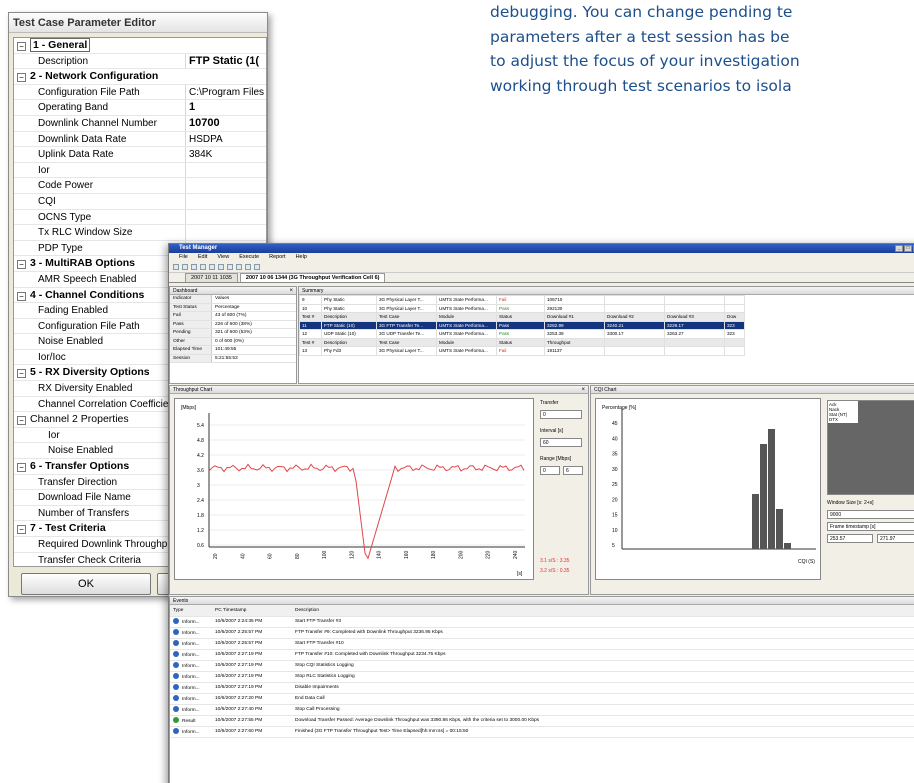 The height and width of the screenshot is (783, 914). What do you see at coordinates (140, 217) in the screenshot?
I see `grid-row: OCNS Type` at bounding box center [140, 217].